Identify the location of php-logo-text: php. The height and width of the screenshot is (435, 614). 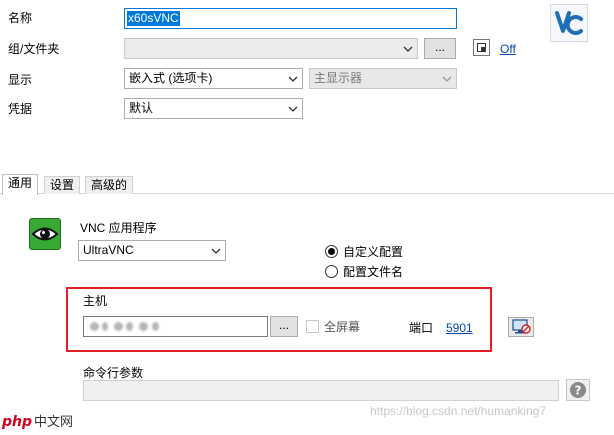
(17, 422).